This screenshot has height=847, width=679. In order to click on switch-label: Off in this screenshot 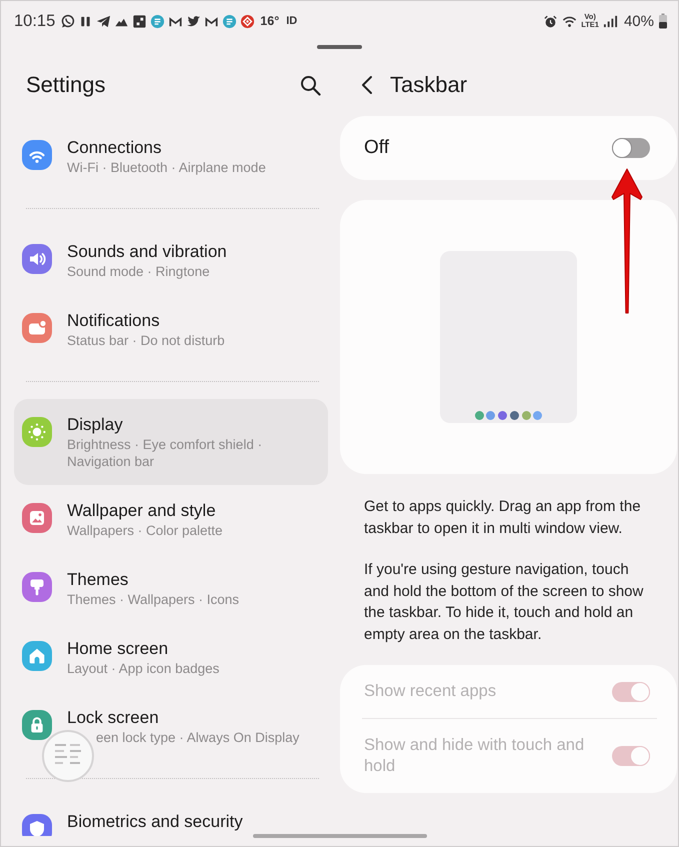, I will do `click(376, 148)`.